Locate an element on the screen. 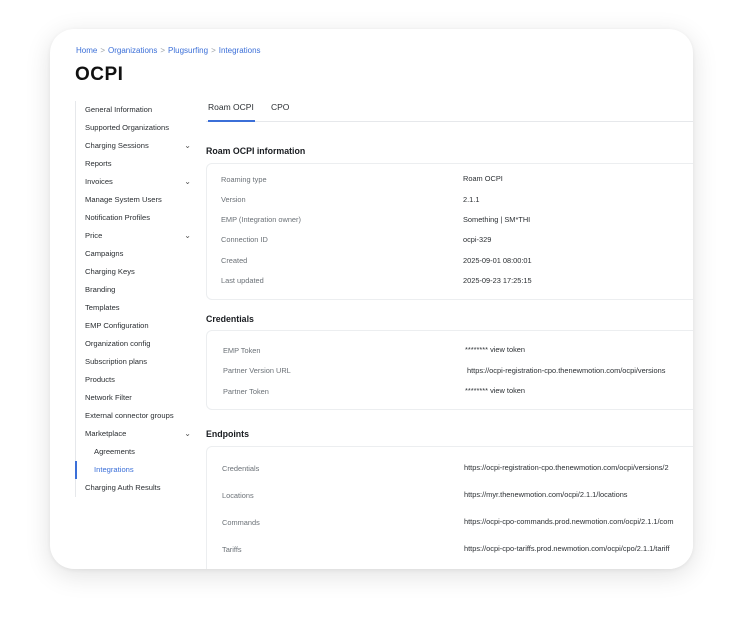  sidebar-item-label: External connector groups is located at coordinates (129, 415).